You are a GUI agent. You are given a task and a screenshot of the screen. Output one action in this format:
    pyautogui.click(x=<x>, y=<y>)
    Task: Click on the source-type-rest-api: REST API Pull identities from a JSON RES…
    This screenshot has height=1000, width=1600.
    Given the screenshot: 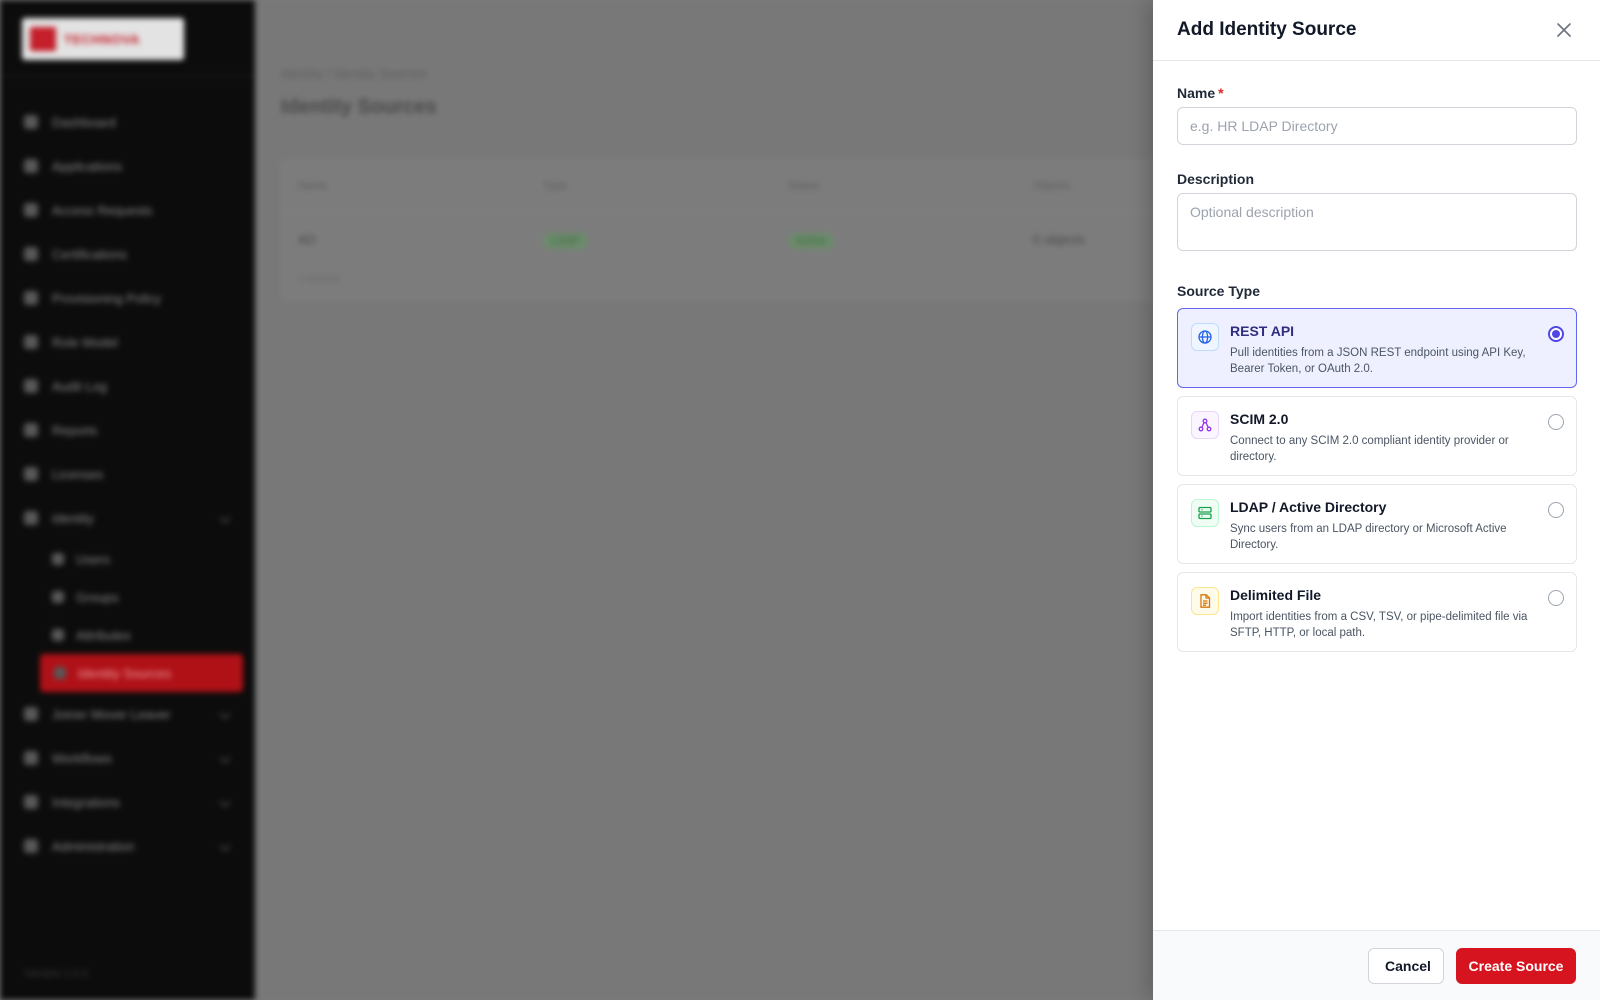 What is the action you would take?
    pyautogui.click(x=1377, y=348)
    